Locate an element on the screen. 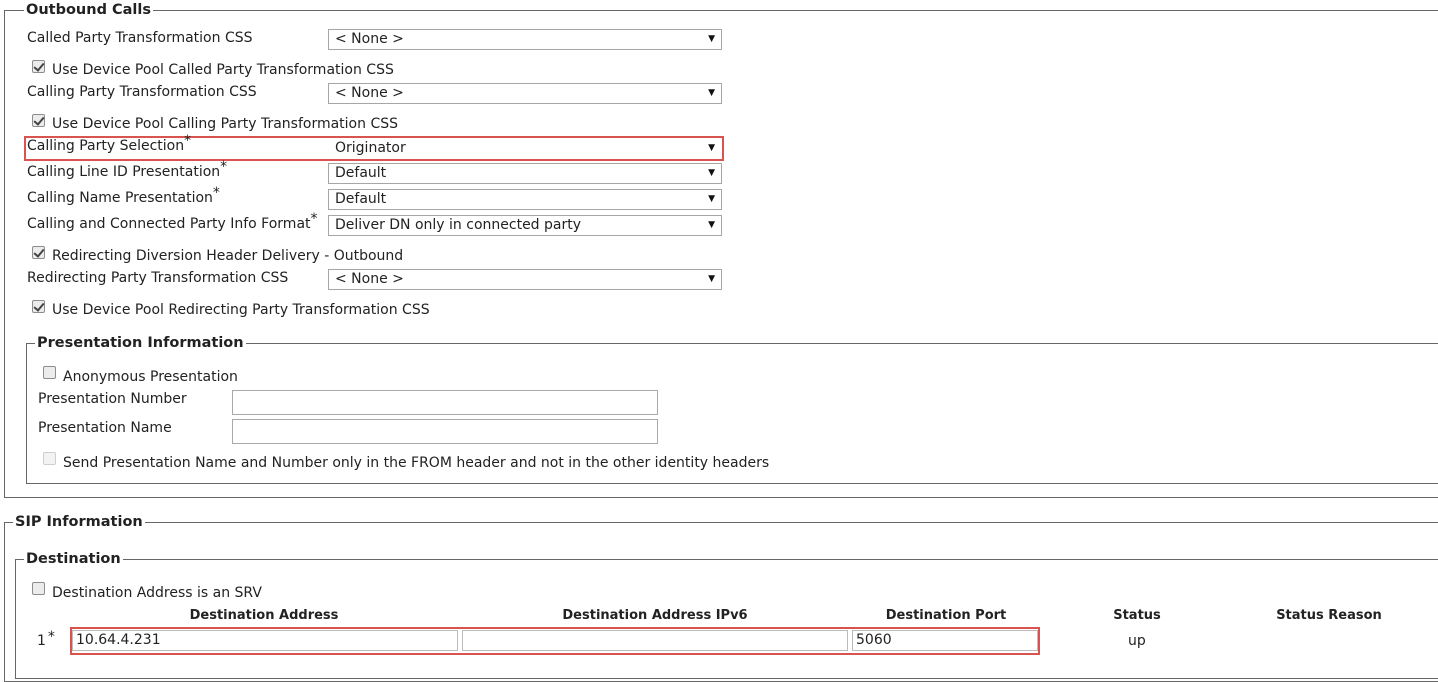 The height and width of the screenshot is (682, 1438). srv-label: Destination Address is an SRV is located at coordinates (157, 593).